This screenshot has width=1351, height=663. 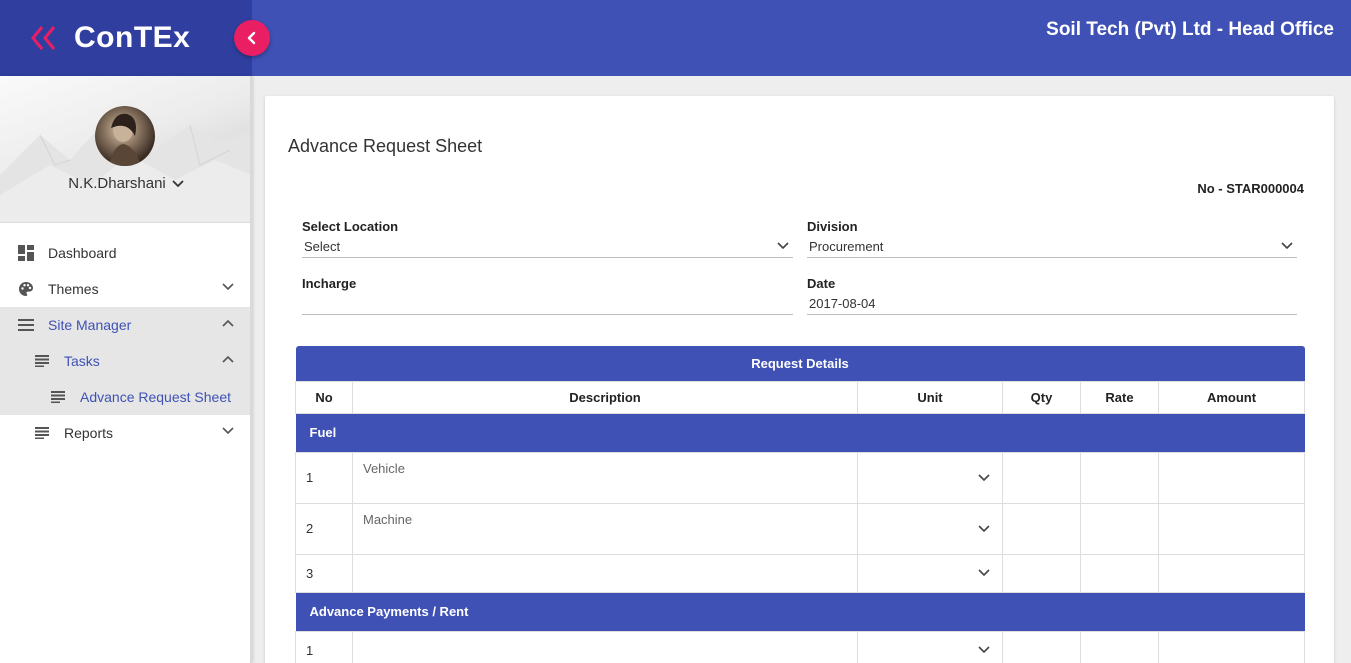 What do you see at coordinates (800, 363) in the screenshot?
I see `table-title: Request Details` at bounding box center [800, 363].